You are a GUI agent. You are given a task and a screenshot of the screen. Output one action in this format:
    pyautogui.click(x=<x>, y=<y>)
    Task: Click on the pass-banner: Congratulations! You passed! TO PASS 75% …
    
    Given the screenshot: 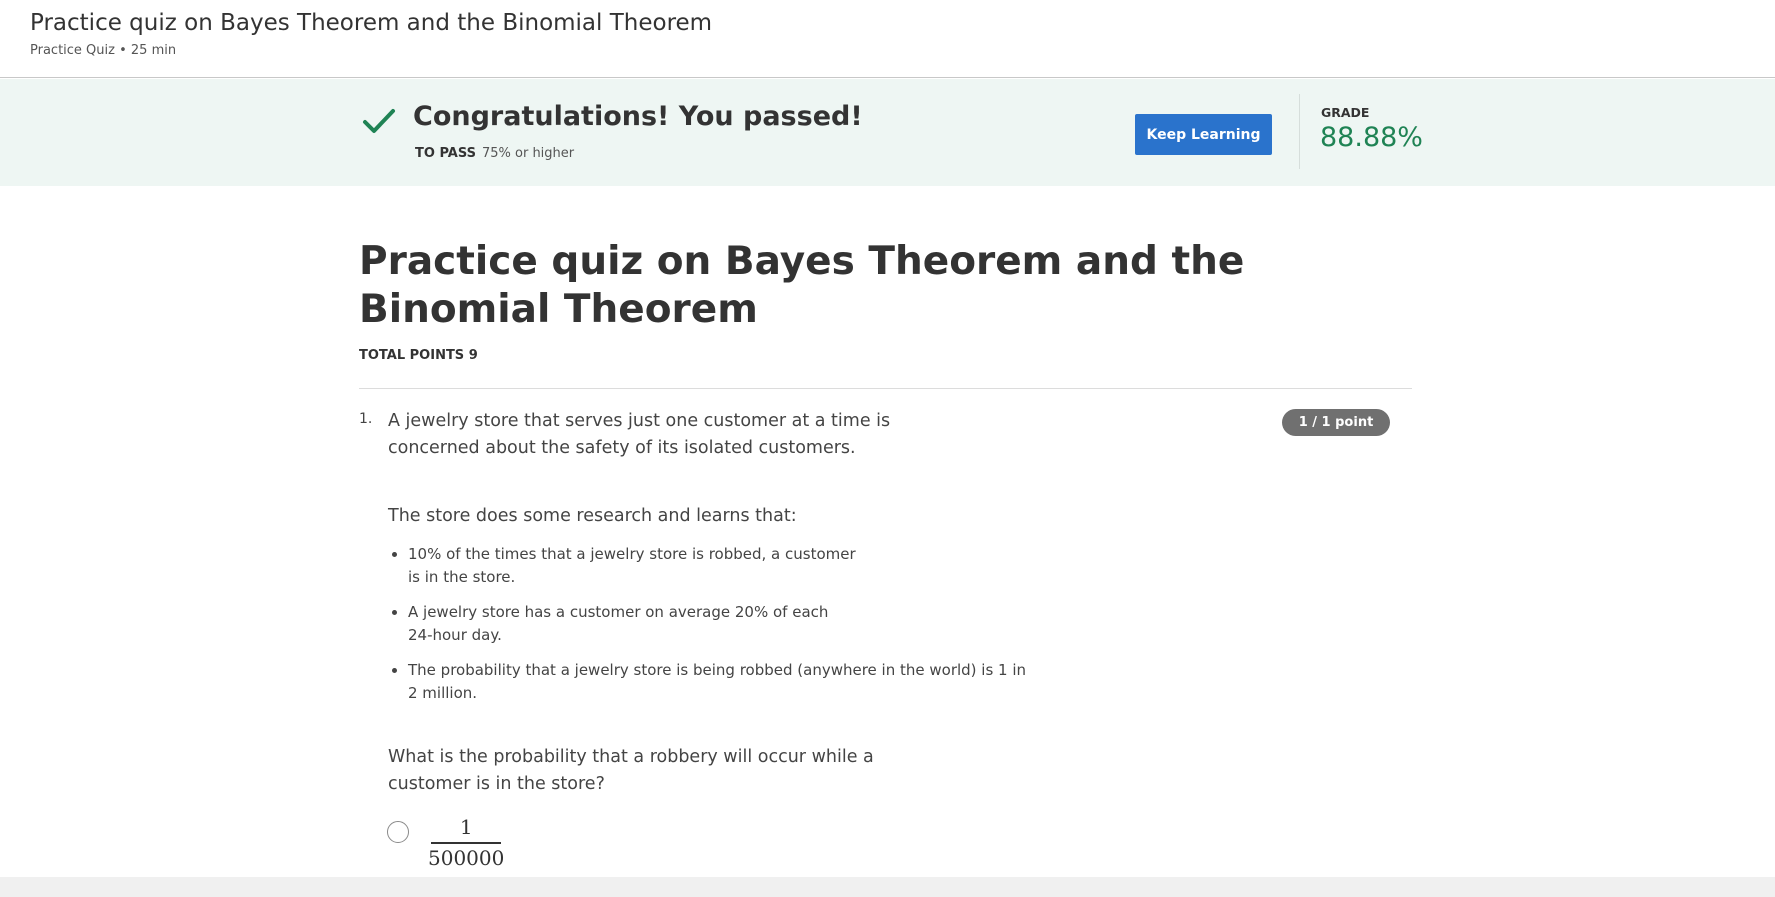 What is the action you would take?
    pyautogui.click(x=887, y=132)
    